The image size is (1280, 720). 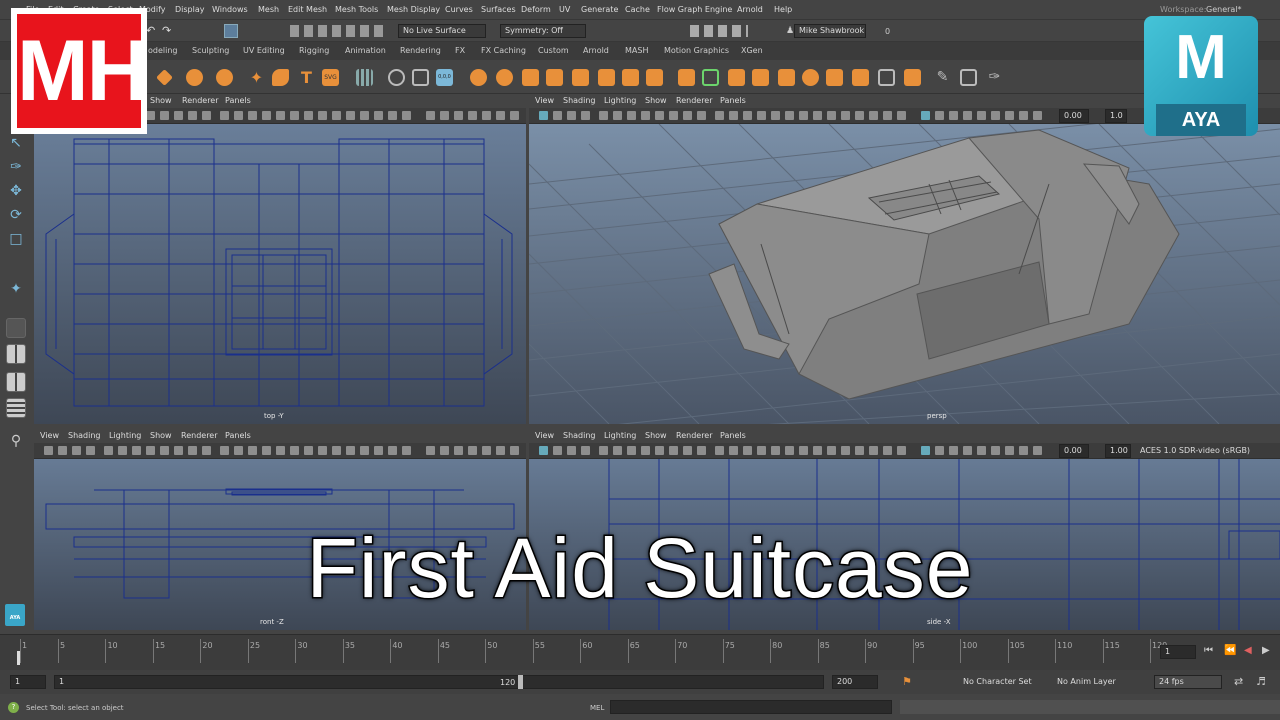 I want to click on shelf-tab-motion-graphics: Motion Graphics, so click(x=696, y=50).